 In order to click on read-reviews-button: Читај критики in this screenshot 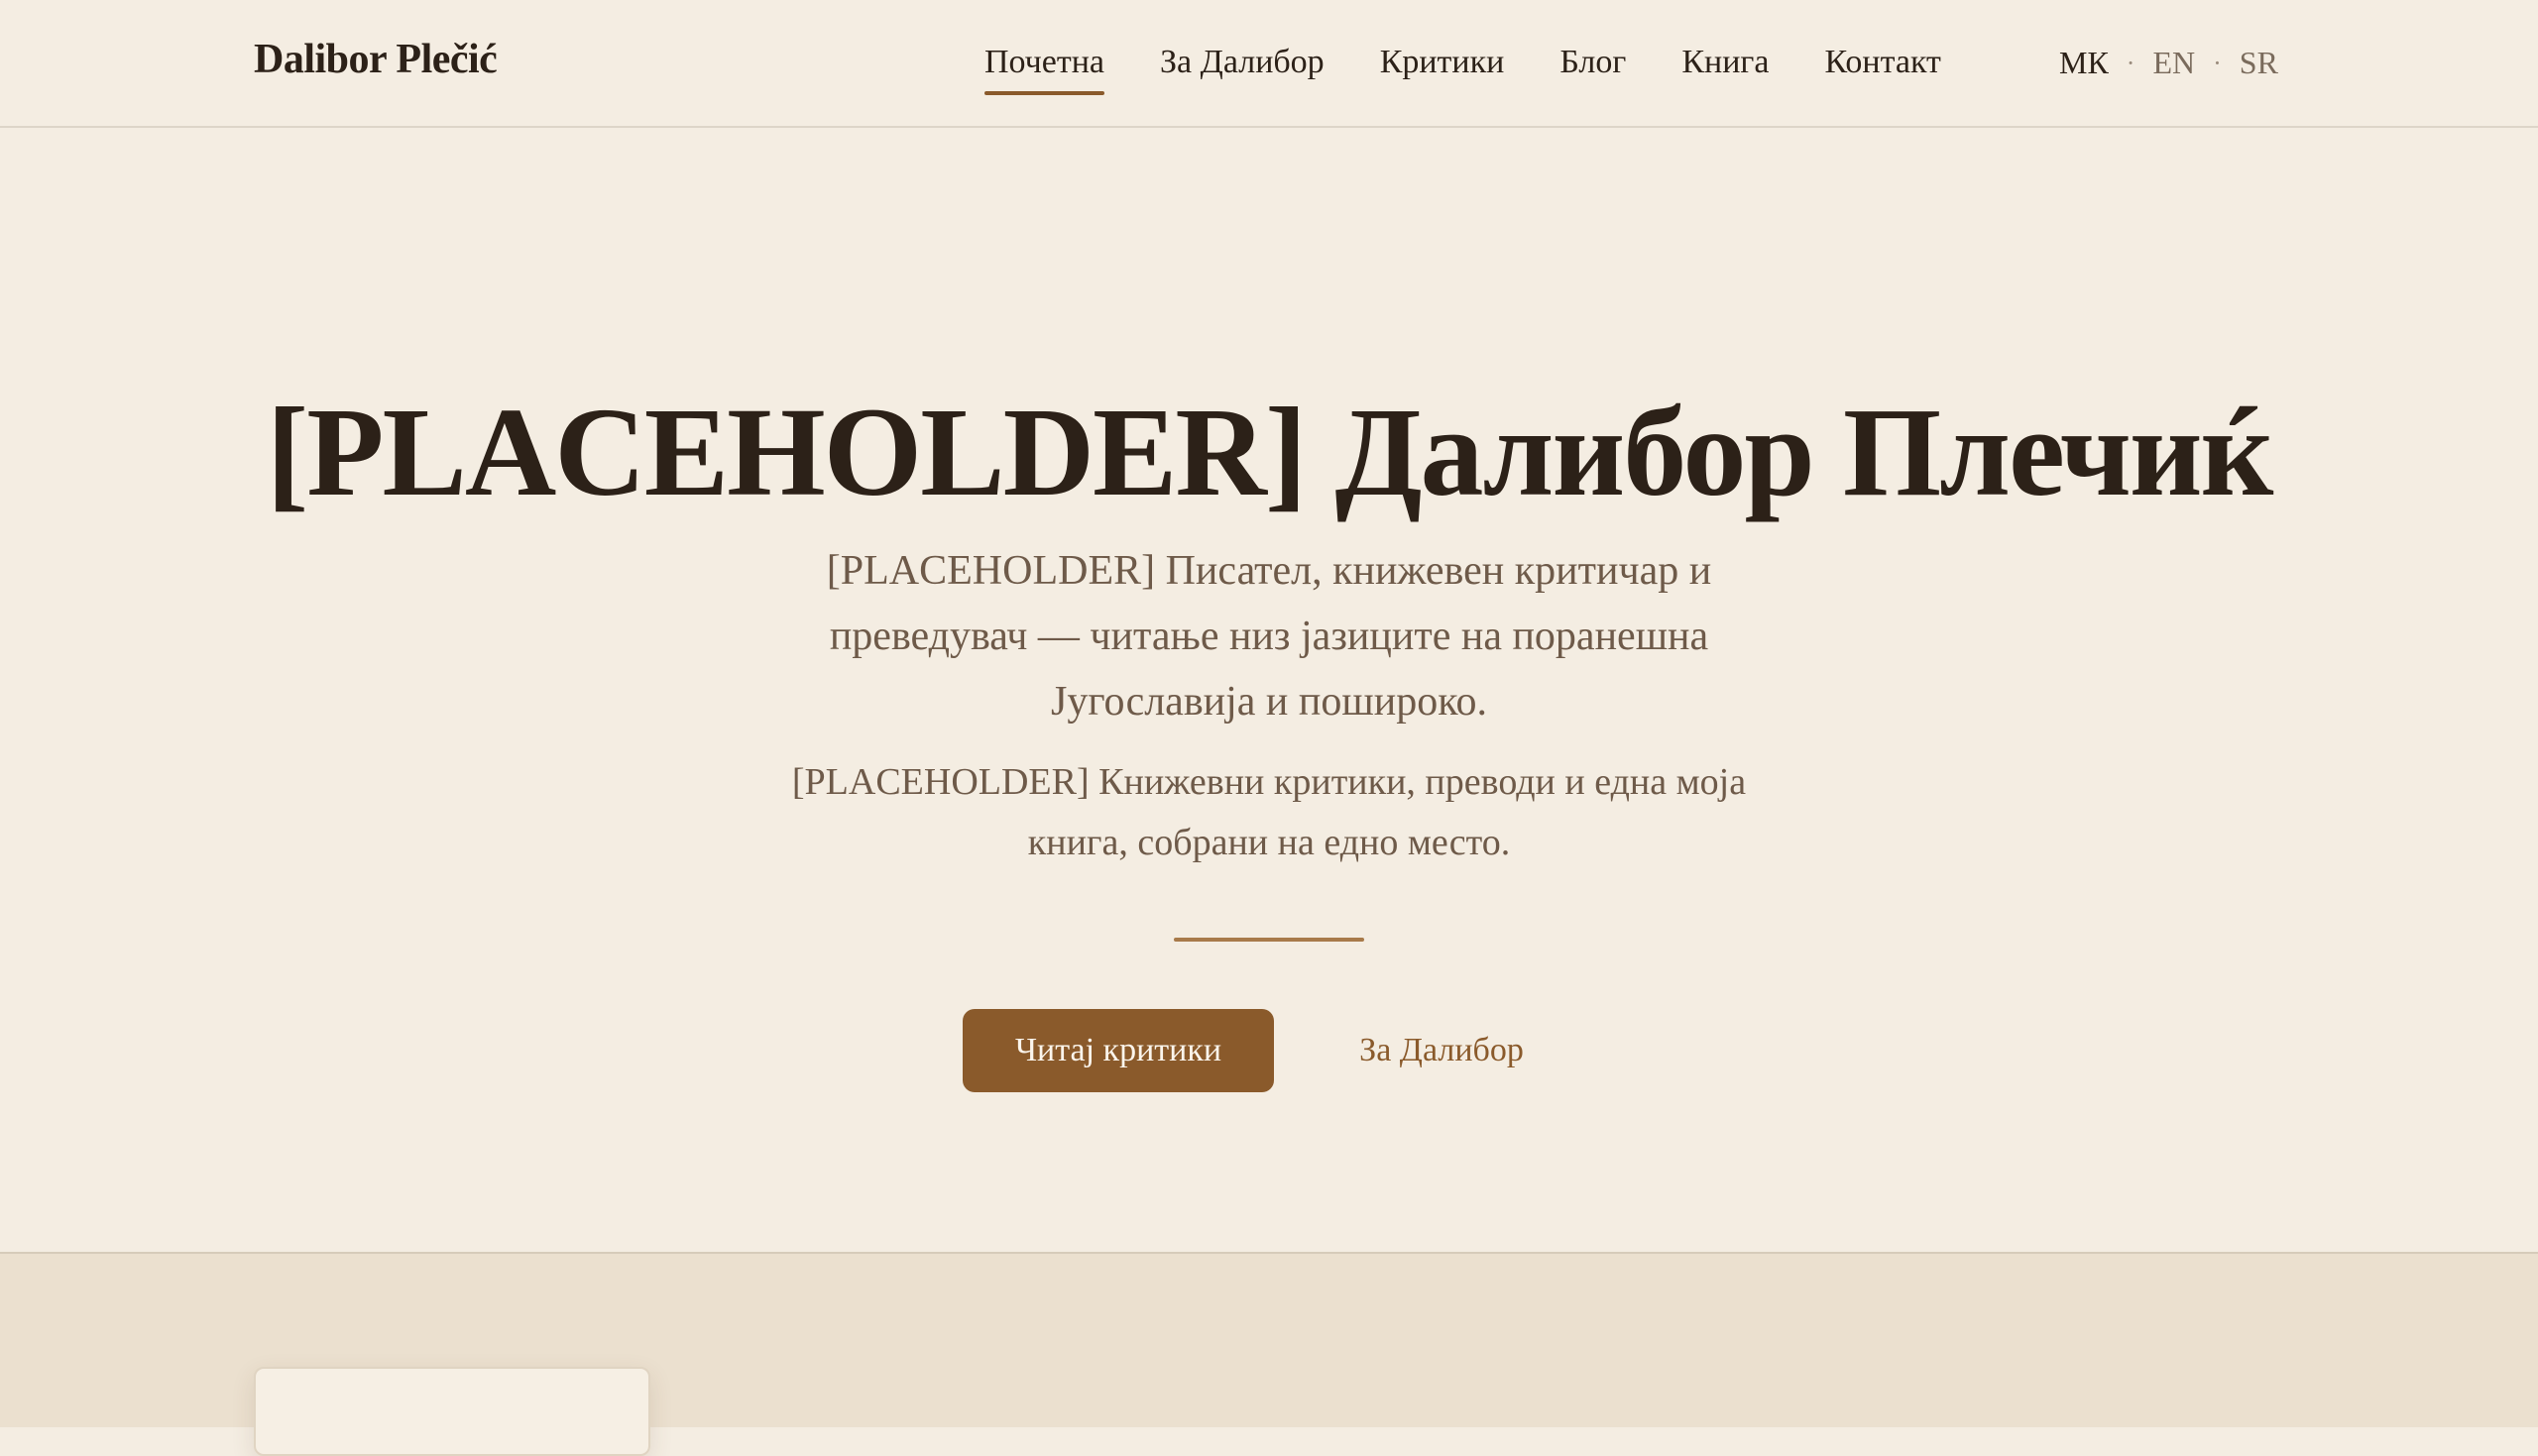, I will do `click(1118, 1050)`.